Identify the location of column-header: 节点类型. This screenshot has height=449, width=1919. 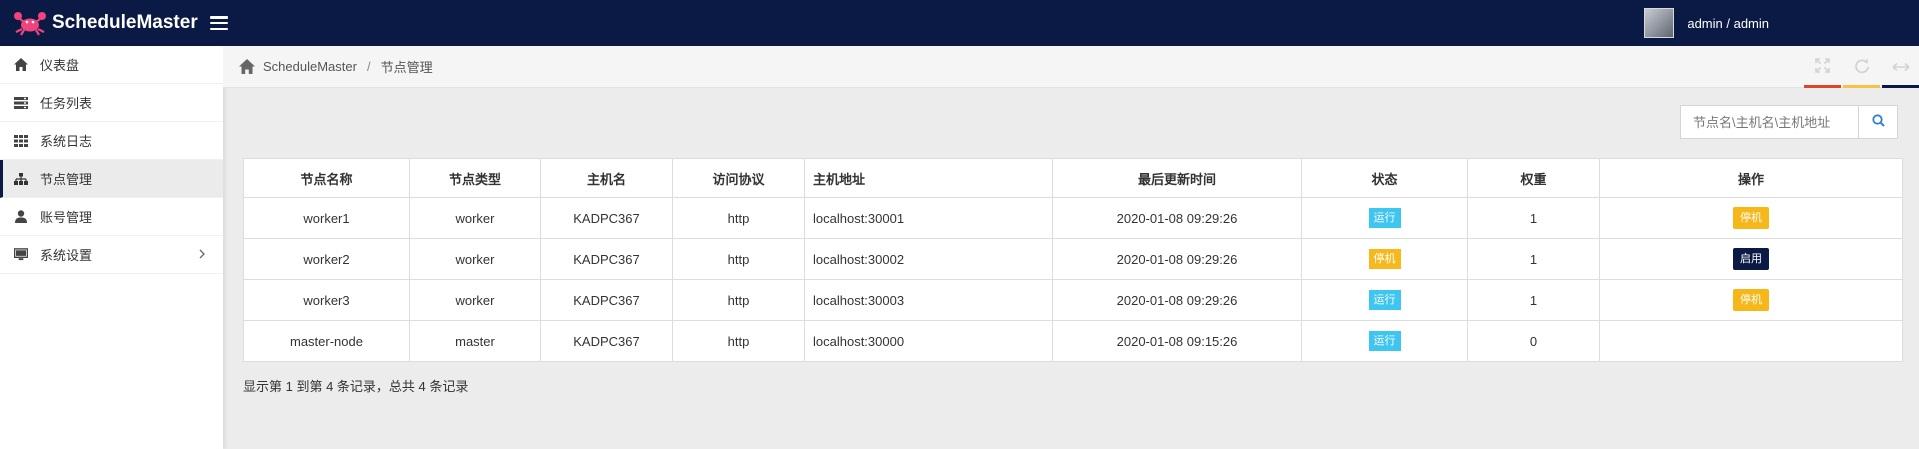
(475, 178).